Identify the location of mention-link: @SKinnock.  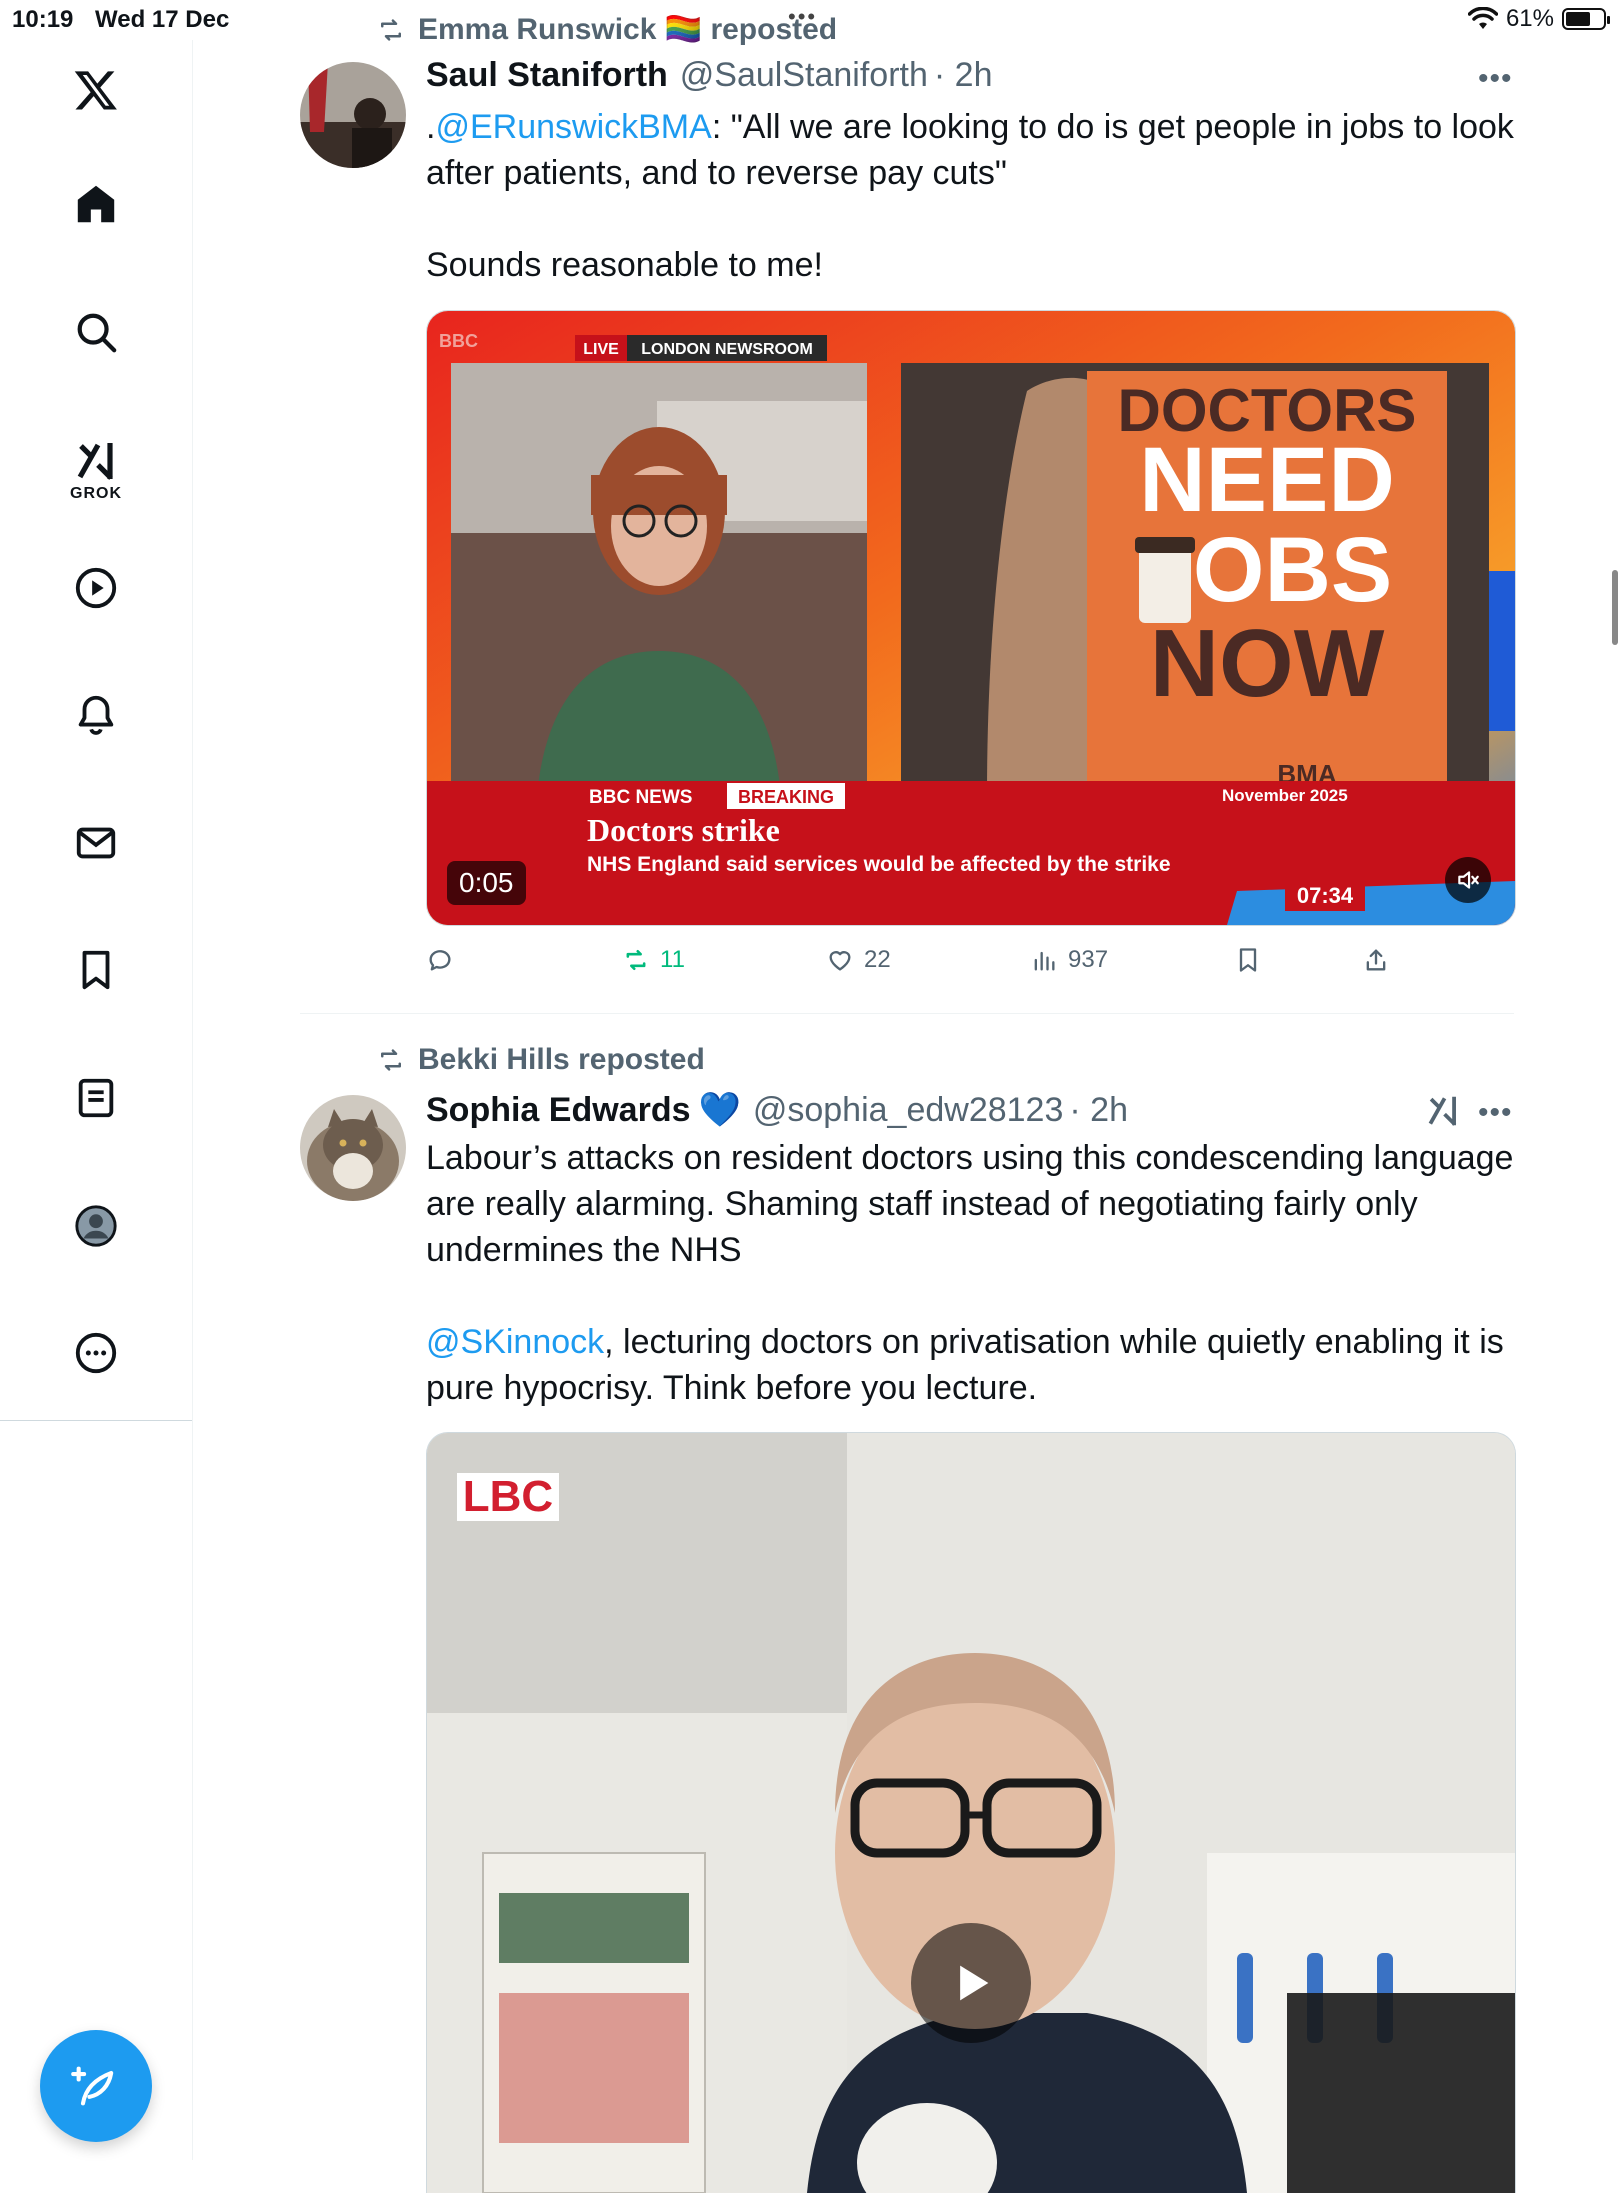
(515, 1342).